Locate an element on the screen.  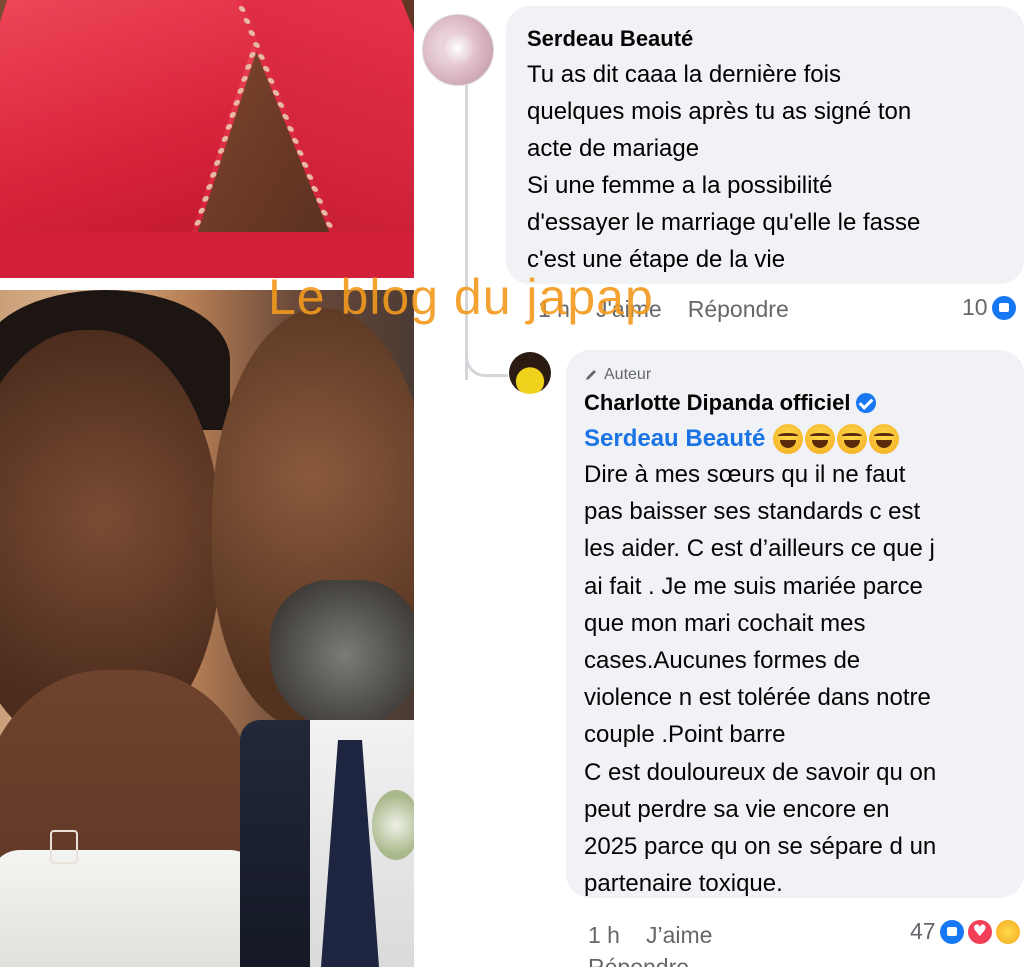
comment-actions: 1 h J’aime is located at coordinates (650, 935).